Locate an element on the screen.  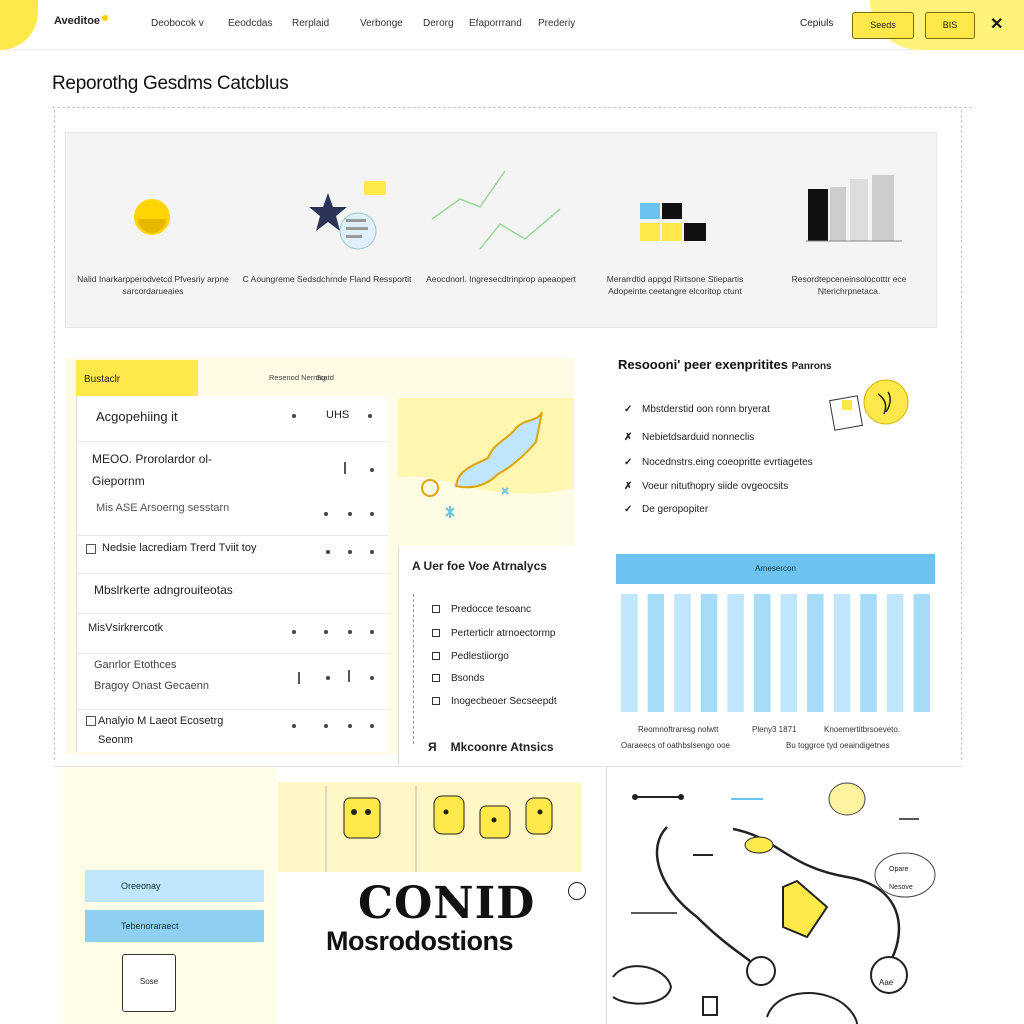
responsive-item: ✓ Mbstderstid oon ronn bryerat is located at coordinates (697, 409).